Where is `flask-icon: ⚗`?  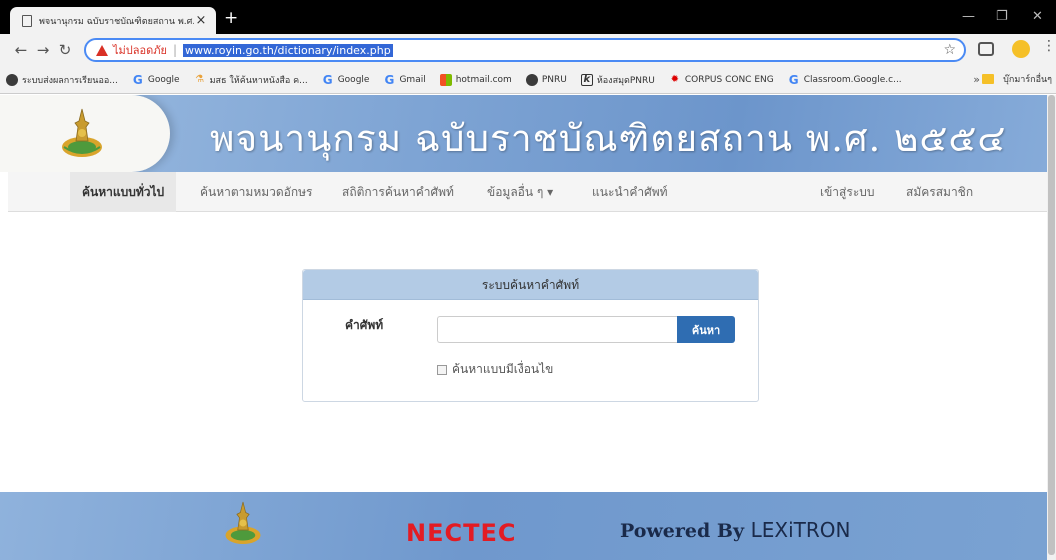
flask-icon: ⚗ is located at coordinates (200, 79).